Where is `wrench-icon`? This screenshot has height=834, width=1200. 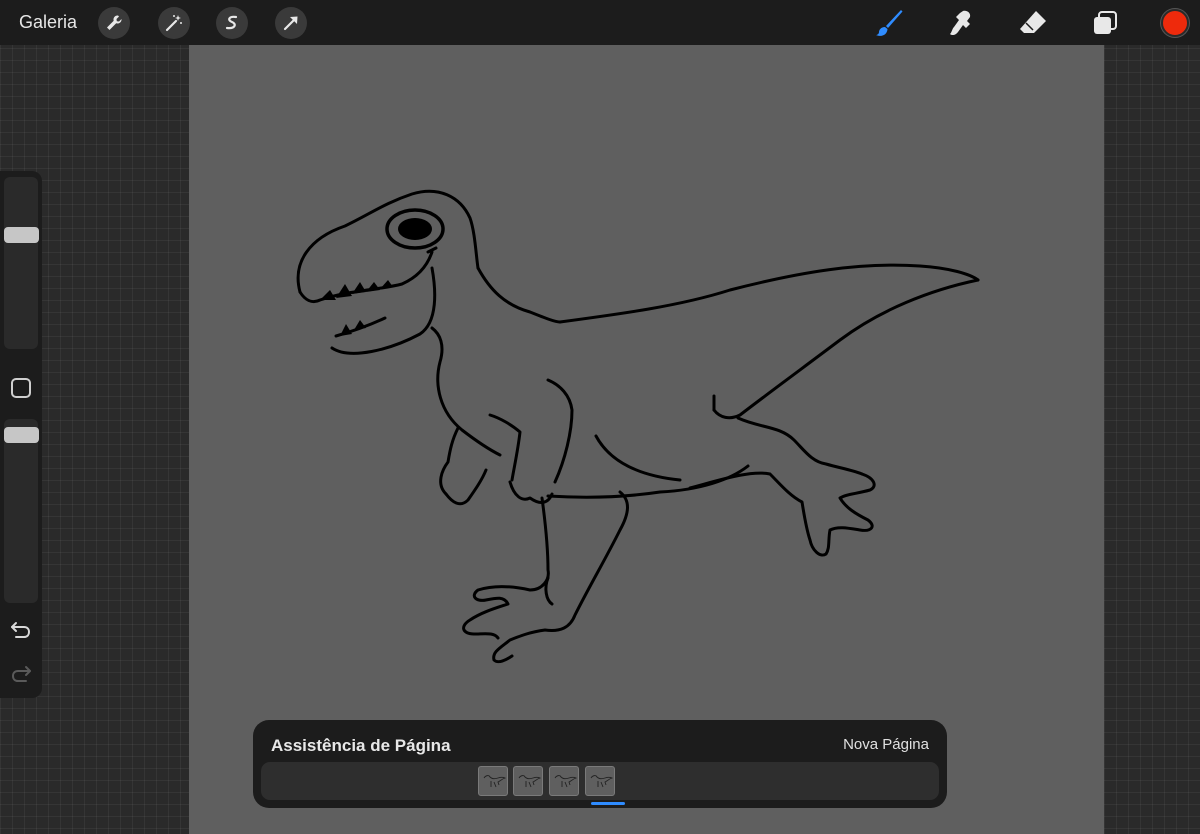
wrench-icon is located at coordinates (114, 22).